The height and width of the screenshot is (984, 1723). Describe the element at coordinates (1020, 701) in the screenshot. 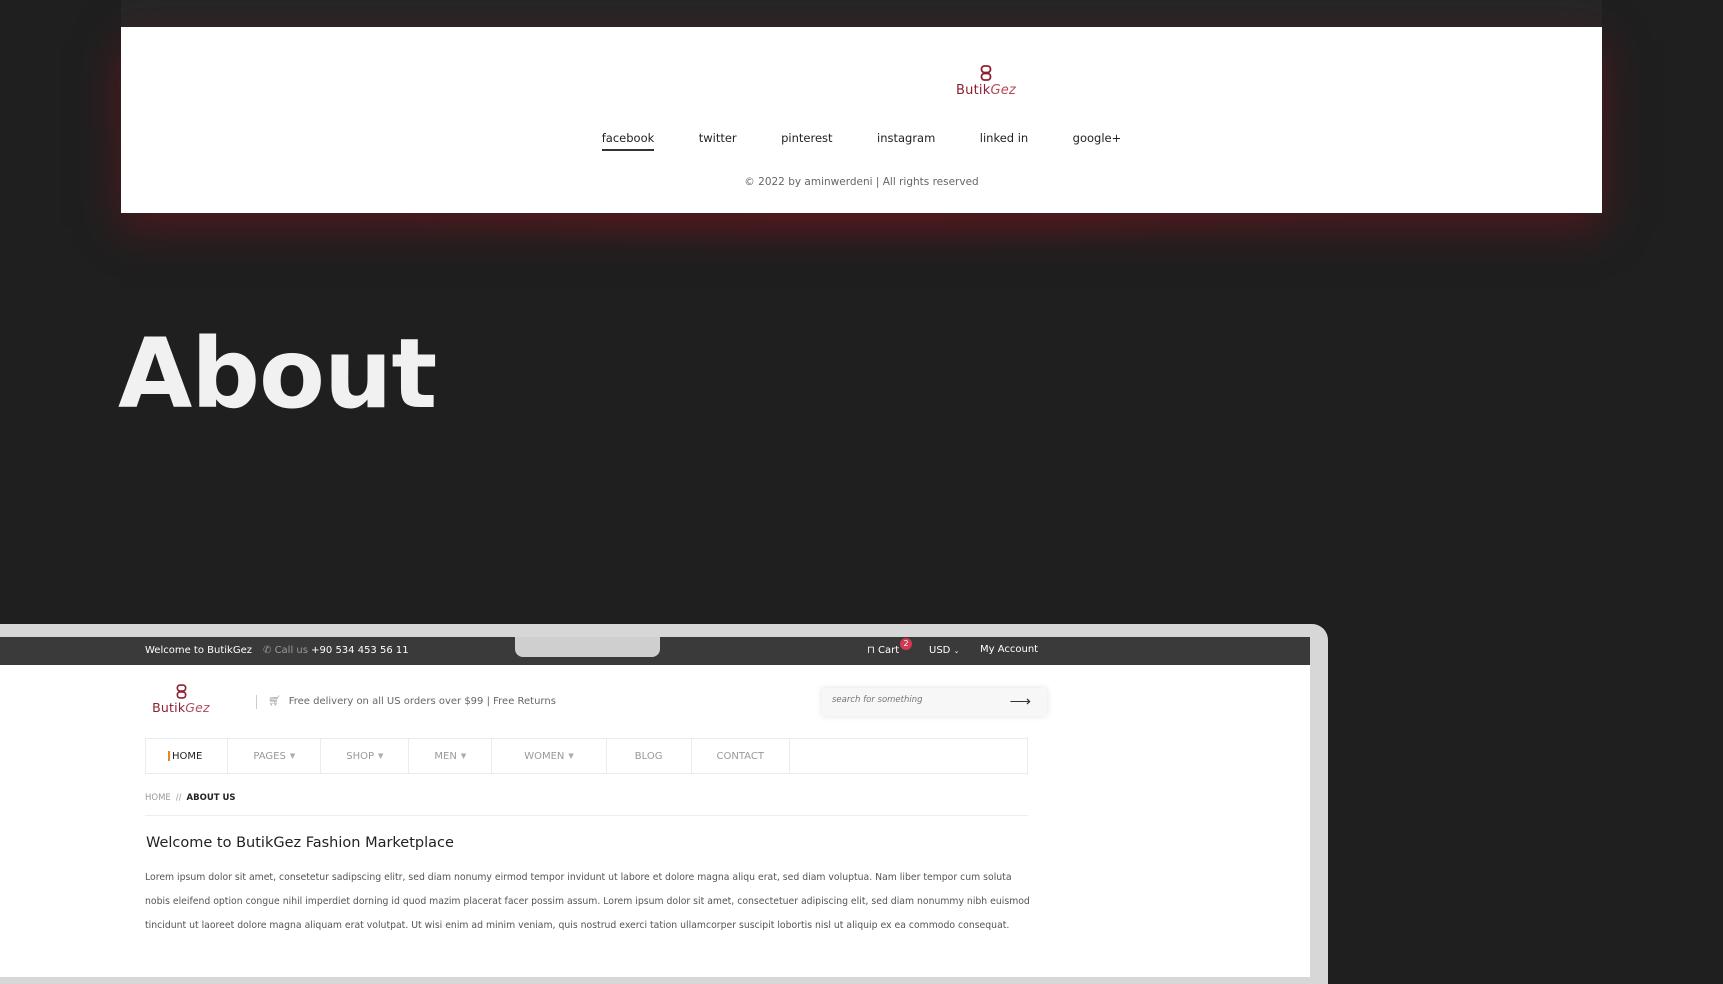

I see `arrow-right-icon: ⟶` at that location.